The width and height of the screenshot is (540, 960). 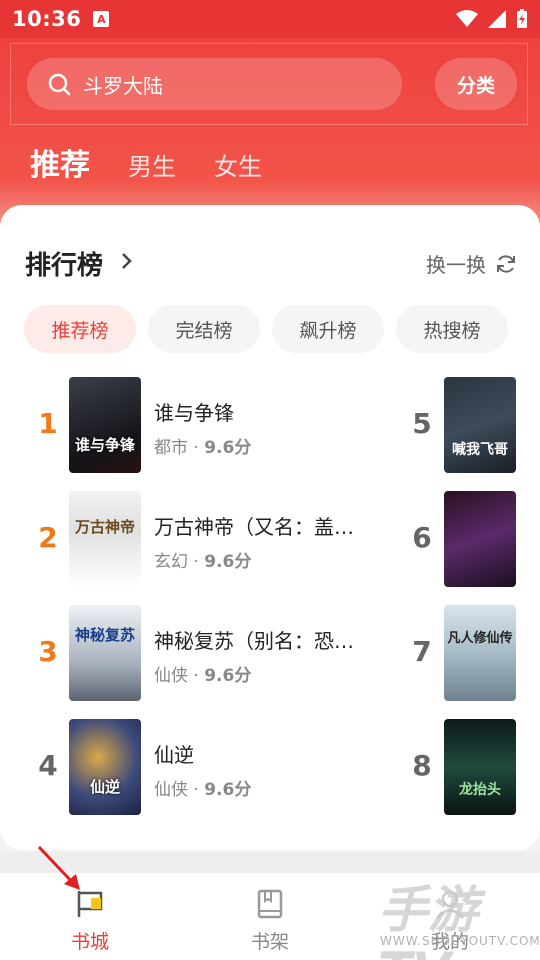 What do you see at coordinates (104, 445) in the screenshot?
I see `cover-title: 谁与争锋` at bounding box center [104, 445].